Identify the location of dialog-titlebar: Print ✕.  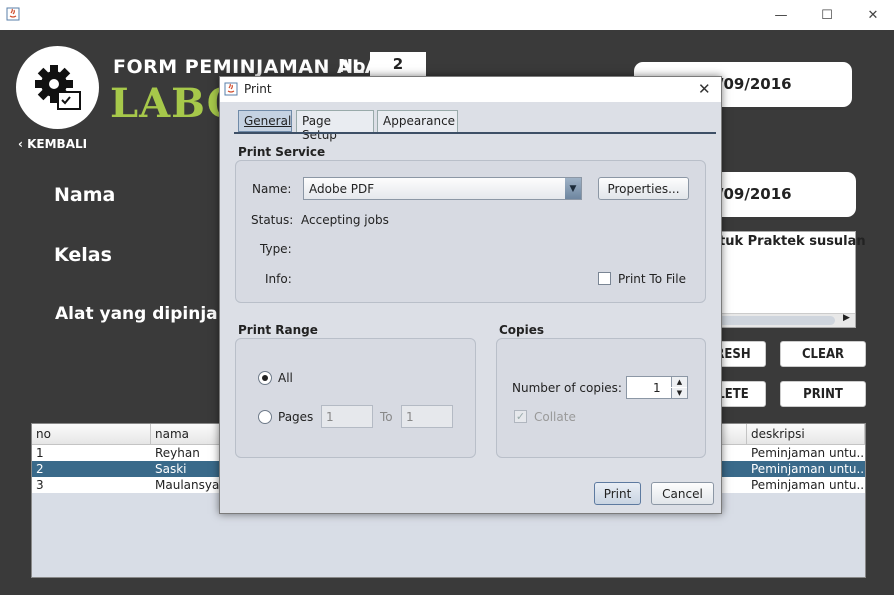
(470, 89).